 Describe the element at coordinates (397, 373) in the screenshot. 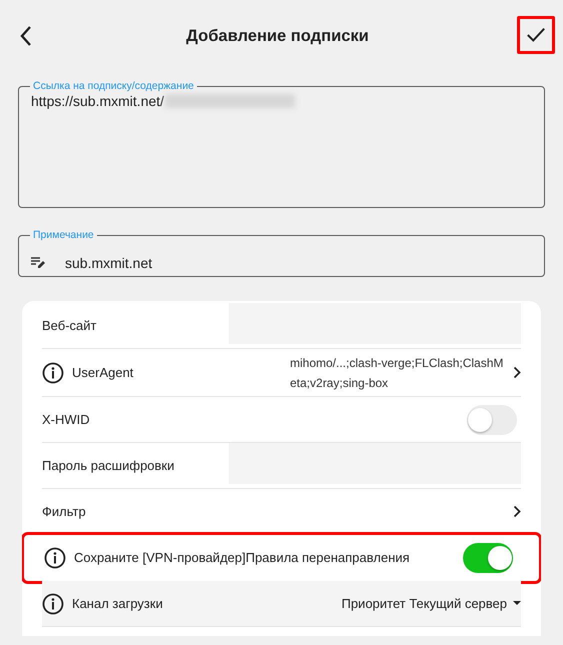

I see `setting-value: mihomo/...;clash-verge;FLClash;ClashMeta;v2ray;sing-box` at that location.